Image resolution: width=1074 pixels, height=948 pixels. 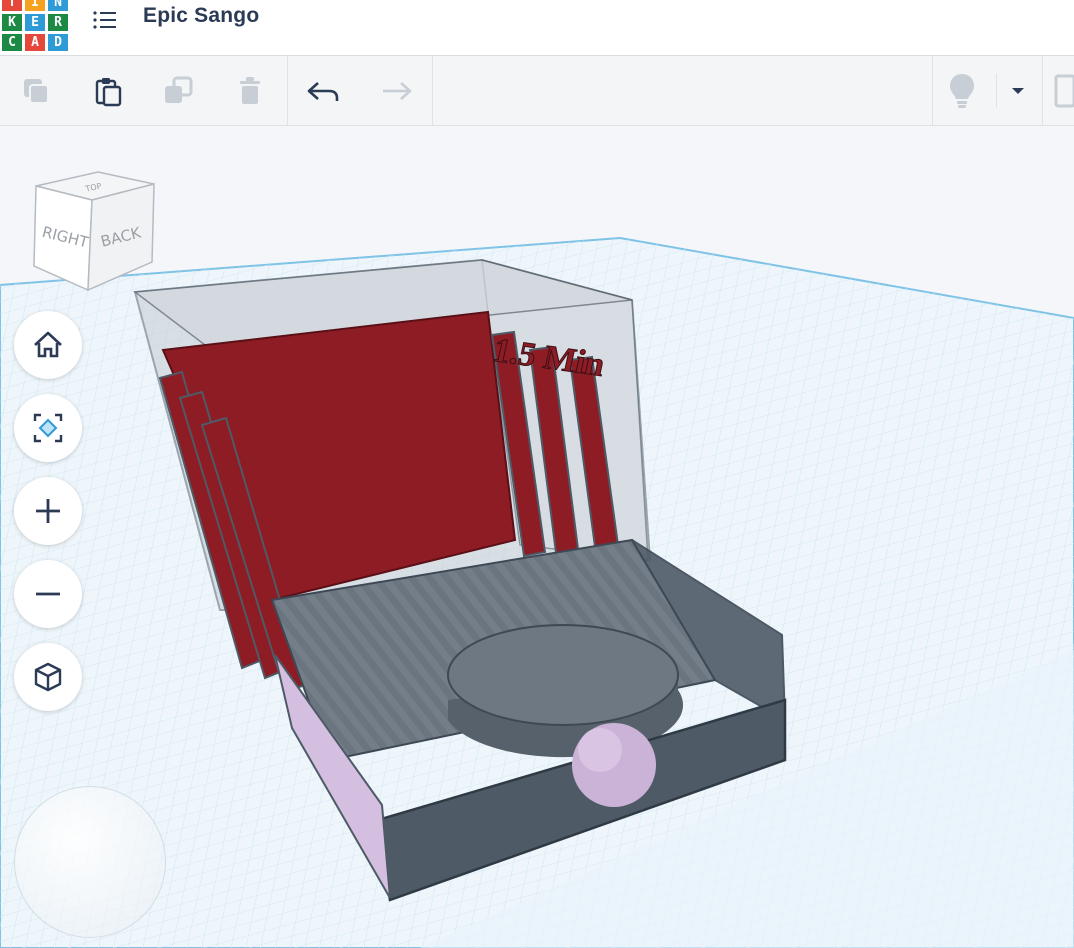 I want to click on zoom-out-button, so click(x=48, y=594).